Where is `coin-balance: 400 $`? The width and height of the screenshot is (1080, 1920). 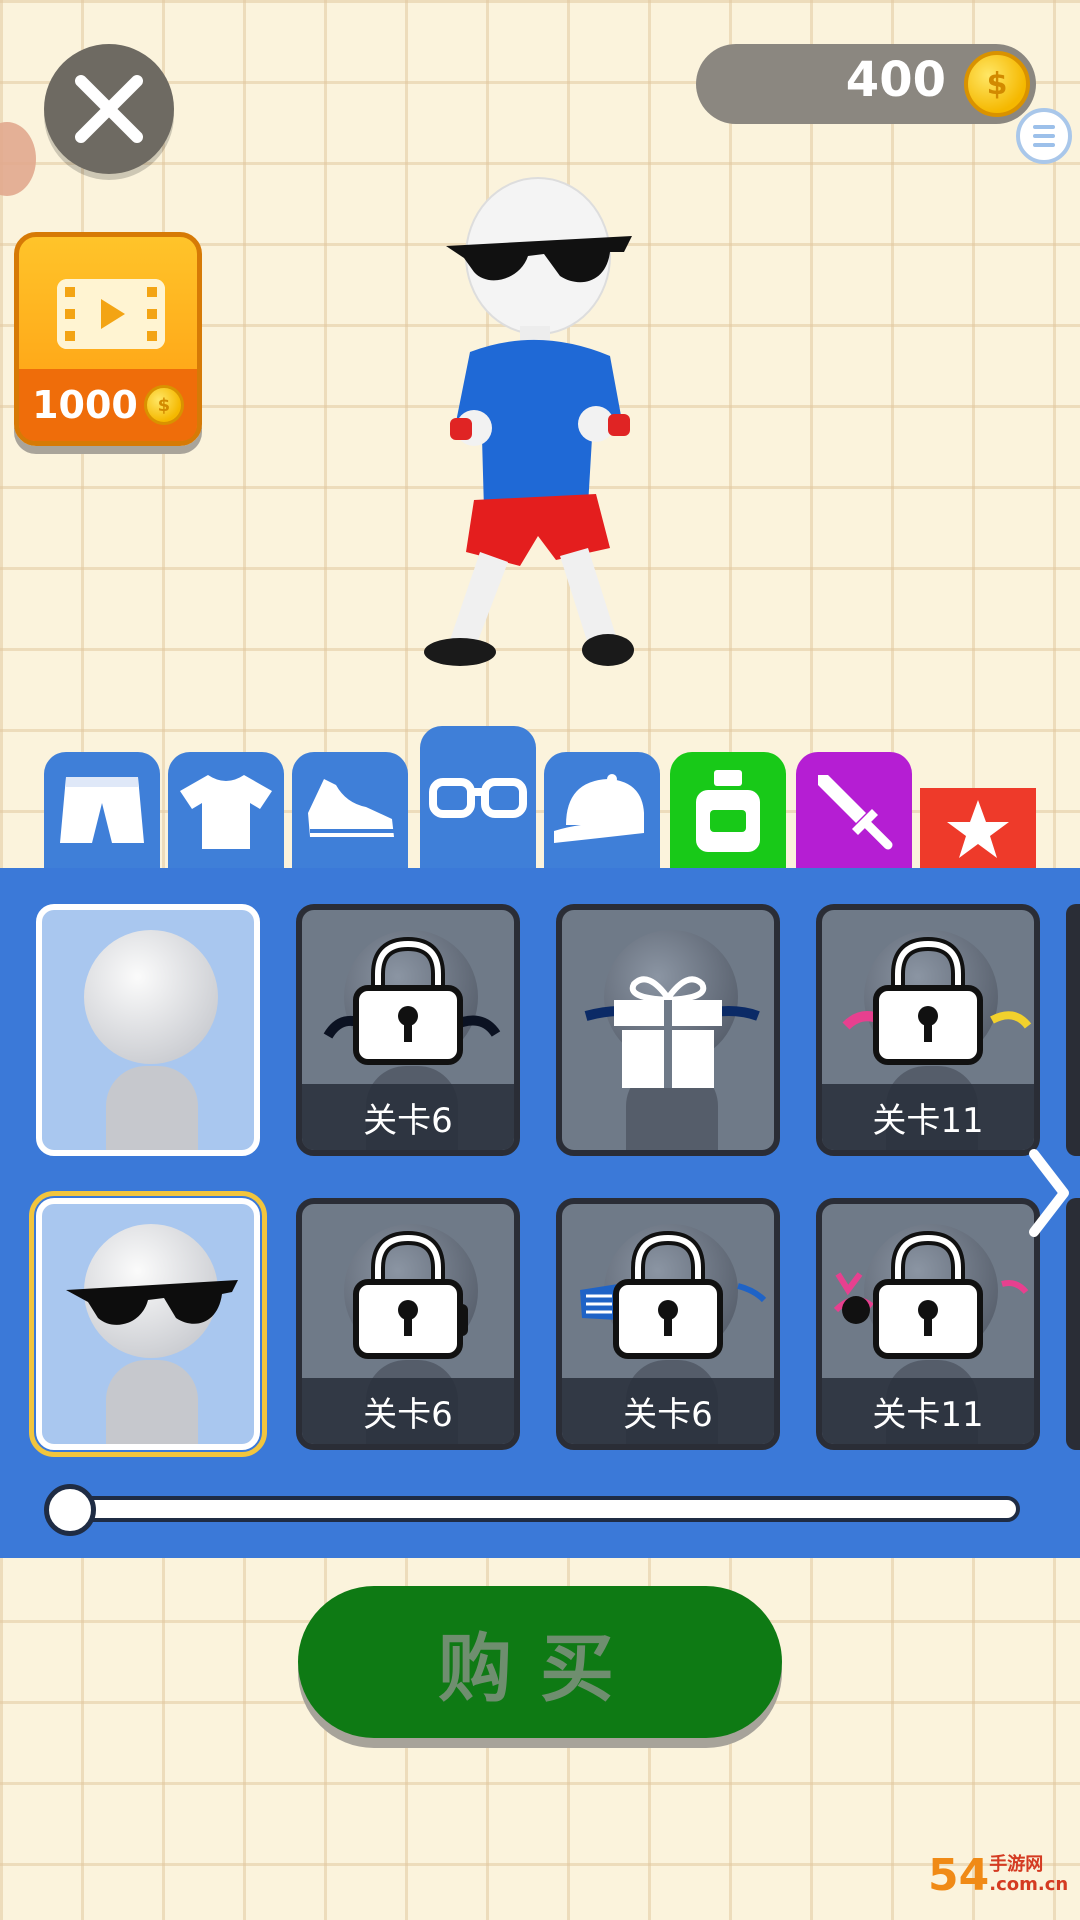
coin-balance: 400 $ is located at coordinates (866, 84).